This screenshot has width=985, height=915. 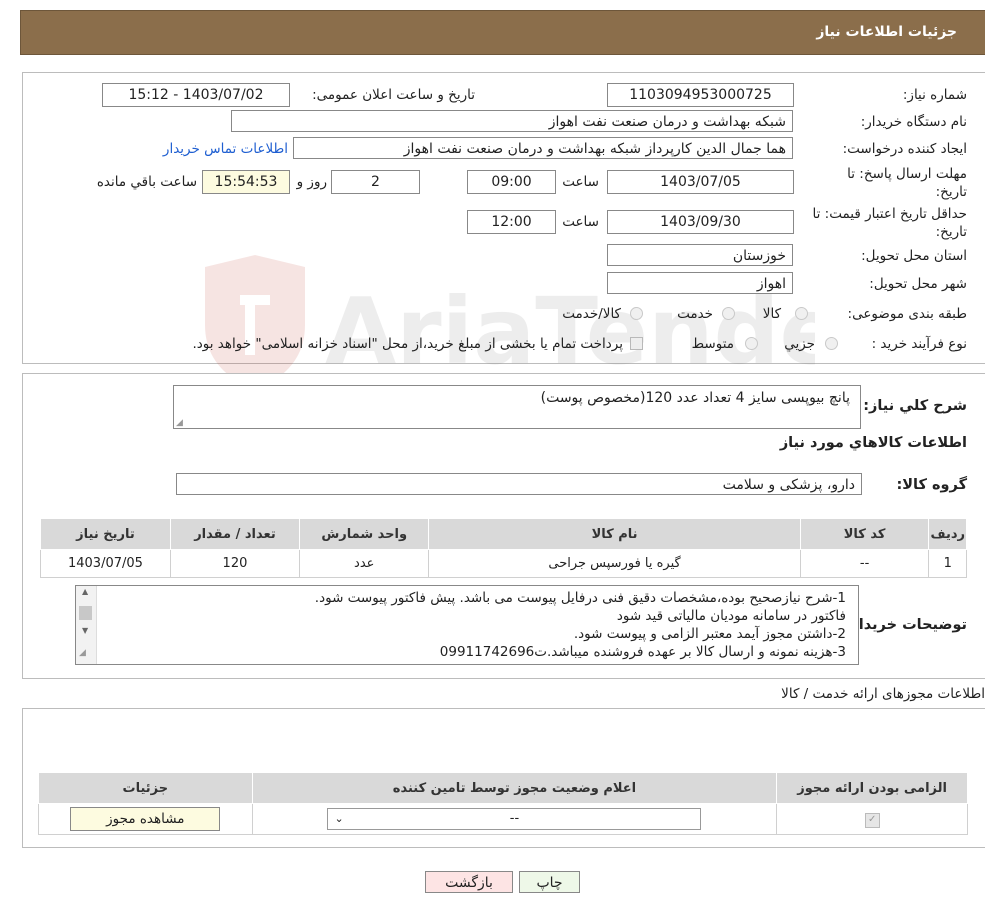 What do you see at coordinates (86, 625) in the screenshot?
I see `notes-scrollbar: ▲ ▼ ◢` at bounding box center [86, 625].